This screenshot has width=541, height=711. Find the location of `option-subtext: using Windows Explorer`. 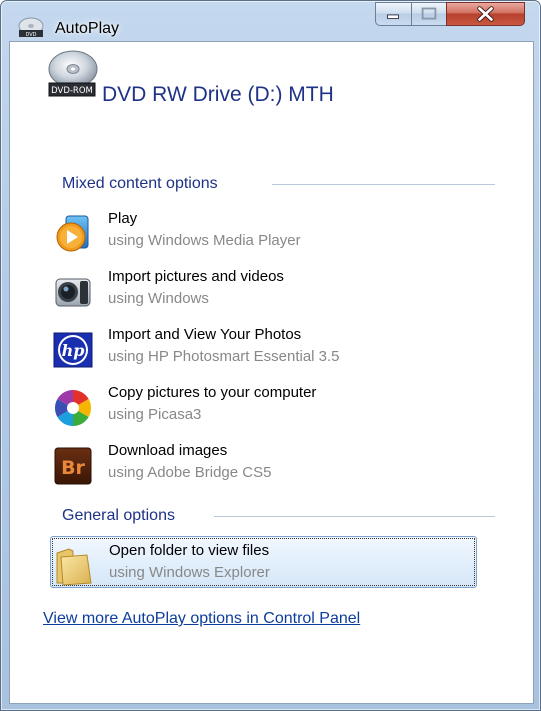

option-subtext: using Windows Explorer is located at coordinates (189, 572).